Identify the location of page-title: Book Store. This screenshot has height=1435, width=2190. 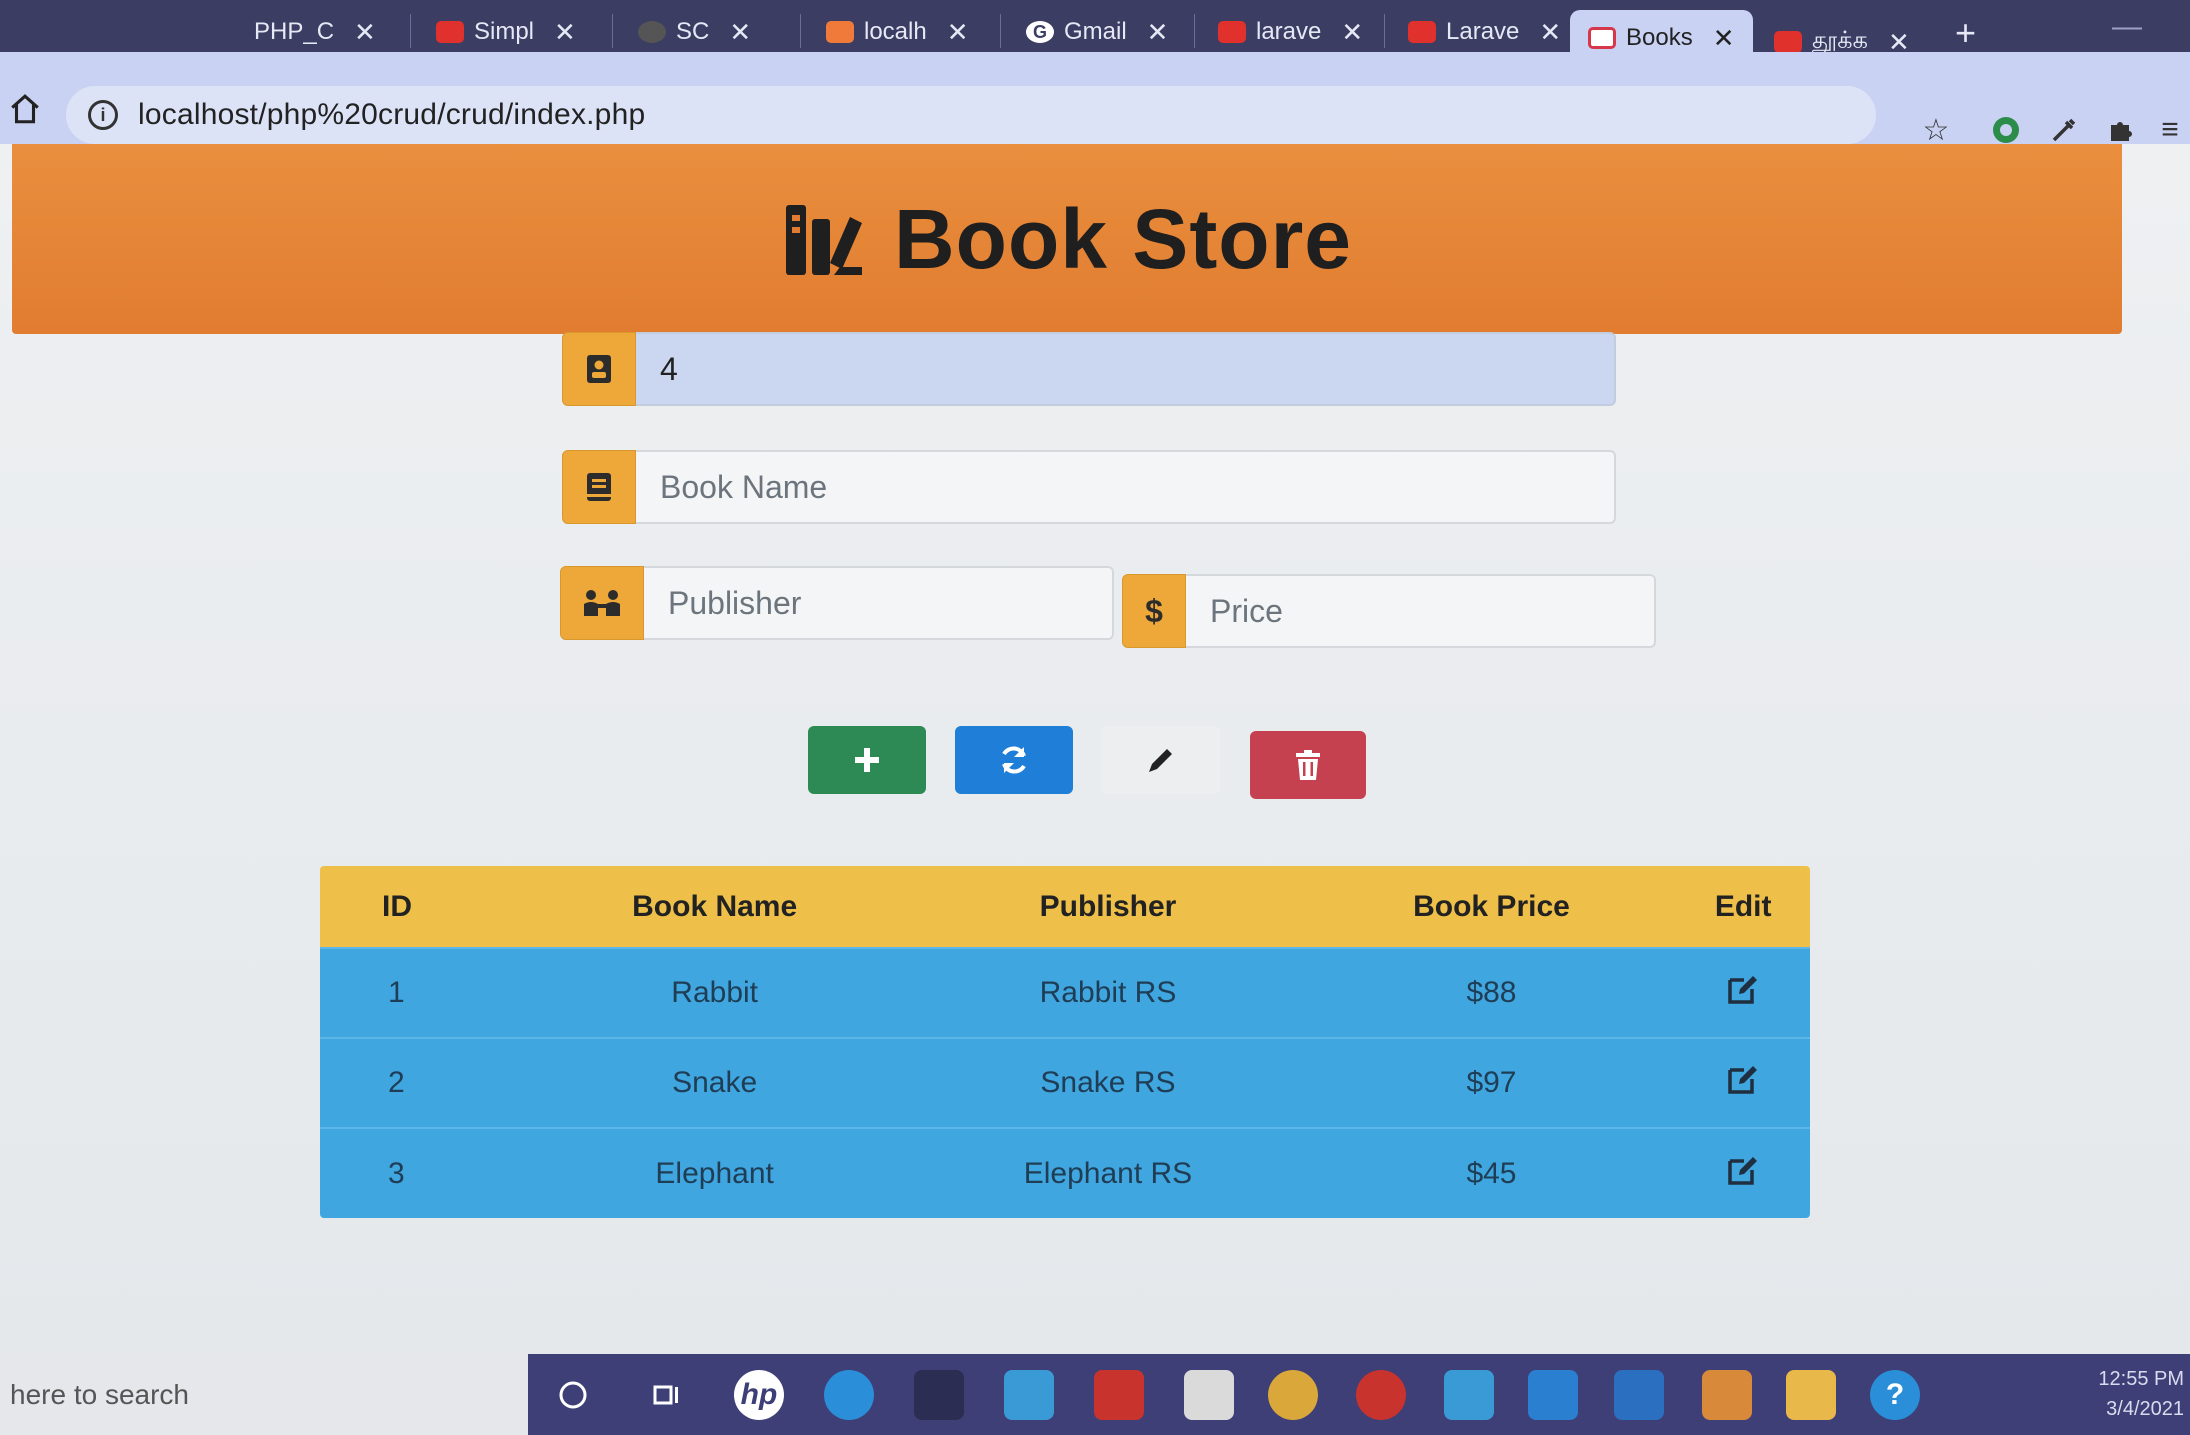
(1123, 238).